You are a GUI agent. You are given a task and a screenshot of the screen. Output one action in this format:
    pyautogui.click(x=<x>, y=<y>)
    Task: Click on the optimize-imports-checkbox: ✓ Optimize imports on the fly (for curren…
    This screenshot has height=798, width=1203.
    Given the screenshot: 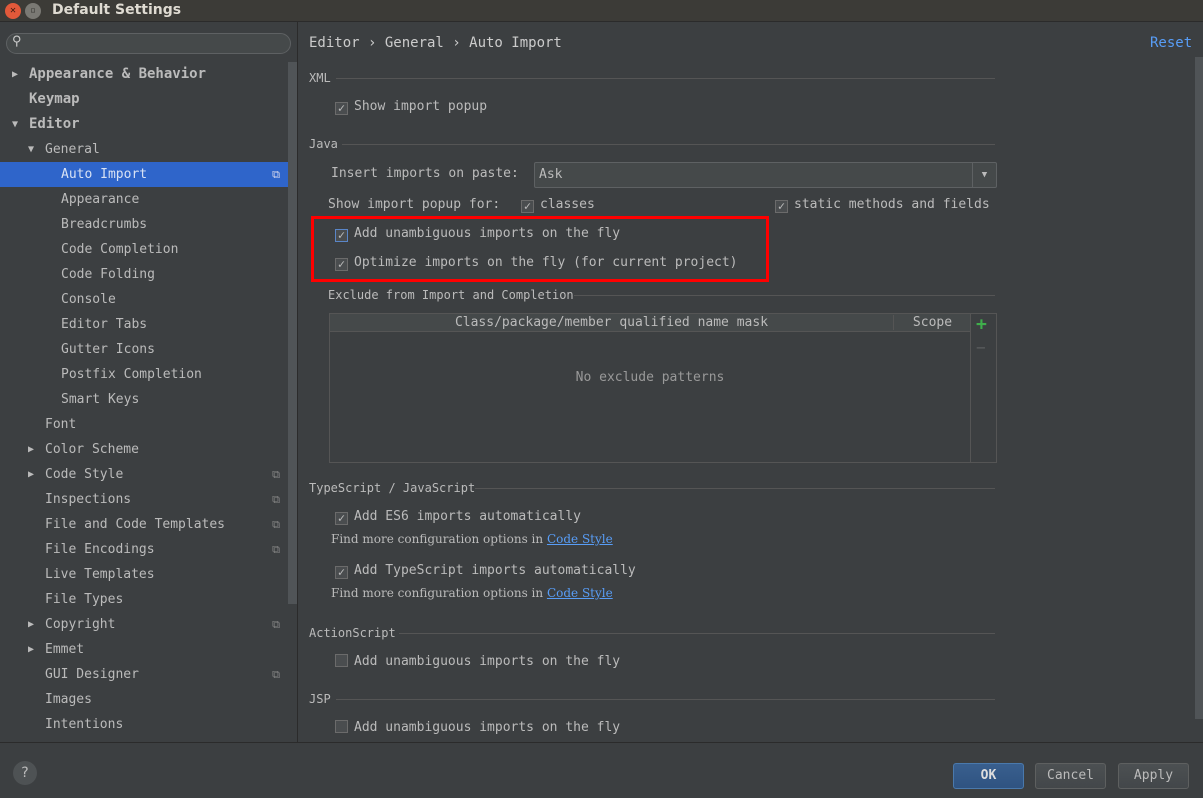 What is the action you would take?
    pyautogui.click(x=536, y=263)
    